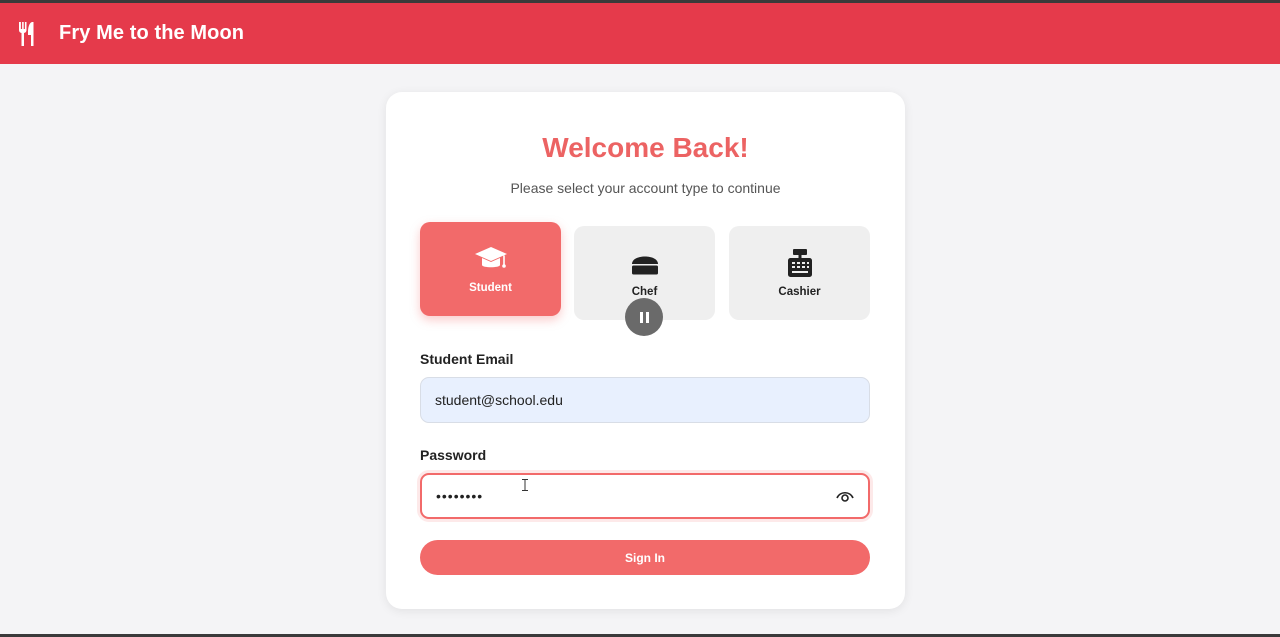  Describe the element at coordinates (644, 265) in the screenshot. I see `chef-hat-icon` at that location.